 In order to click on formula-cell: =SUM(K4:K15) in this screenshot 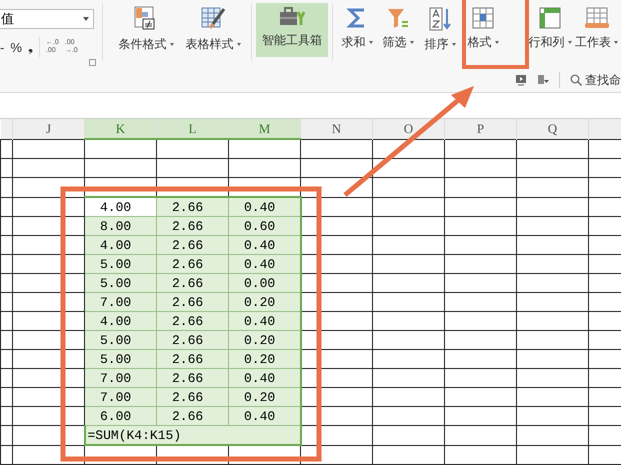, I will do `click(135, 435)`.